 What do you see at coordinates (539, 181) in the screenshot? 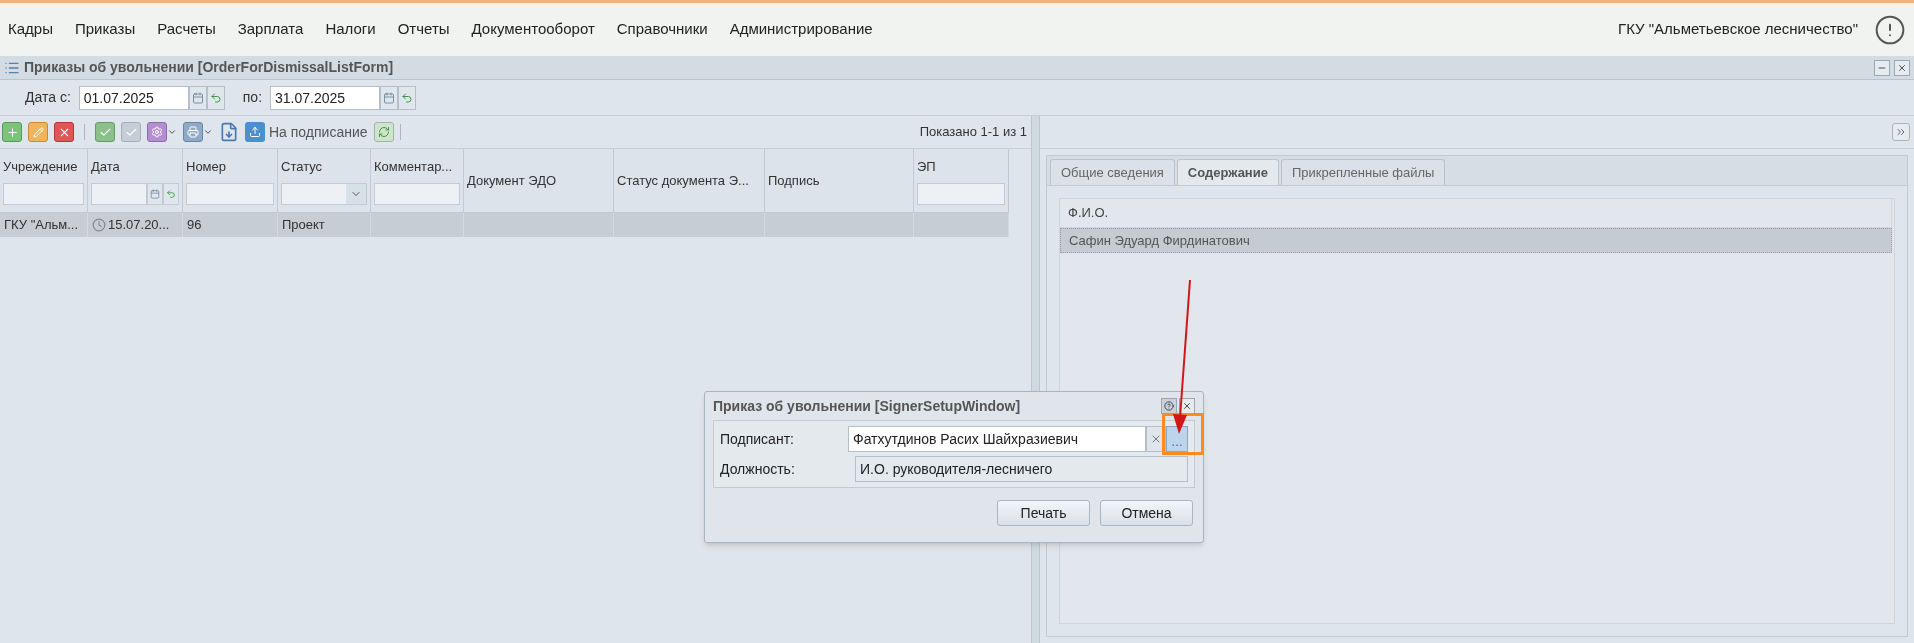
I see `column-header: Документ ЭДО` at bounding box center [539, 181].